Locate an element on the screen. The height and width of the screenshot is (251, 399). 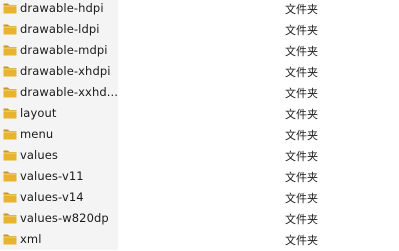
file-name: xml is located at coordinates (31, 239).